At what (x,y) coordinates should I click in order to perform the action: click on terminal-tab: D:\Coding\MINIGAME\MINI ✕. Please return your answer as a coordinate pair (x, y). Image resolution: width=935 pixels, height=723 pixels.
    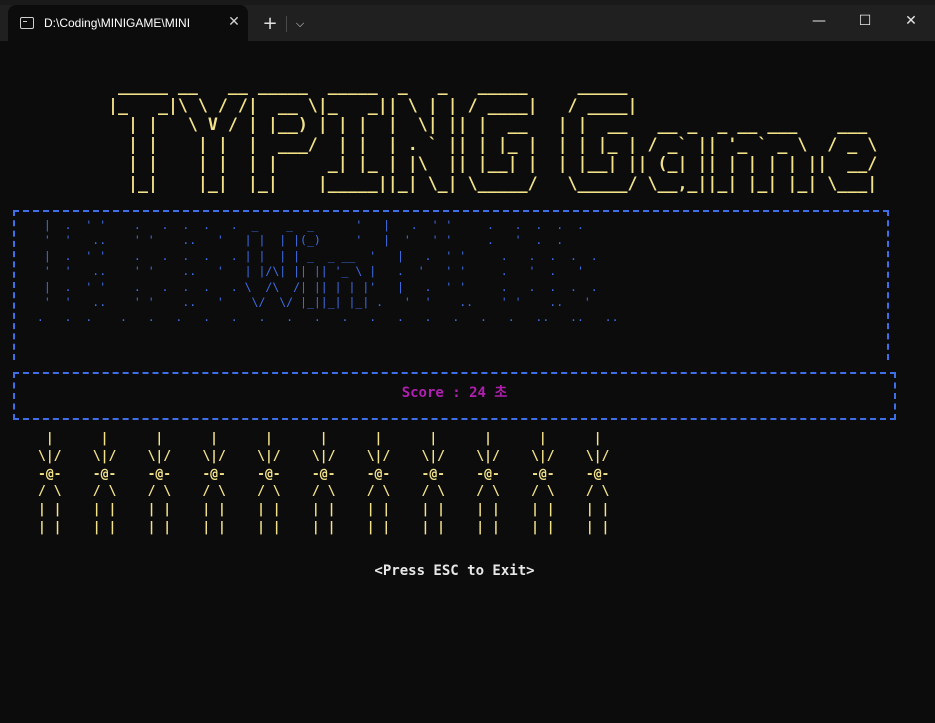
    Looking at the image, I should click on (128, 23).